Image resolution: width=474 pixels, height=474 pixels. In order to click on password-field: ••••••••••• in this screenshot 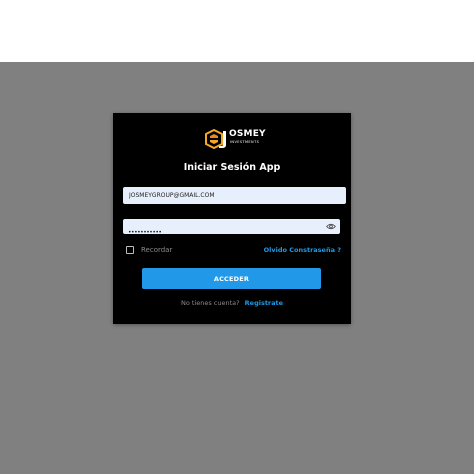, I will do `click(231, 227)`.